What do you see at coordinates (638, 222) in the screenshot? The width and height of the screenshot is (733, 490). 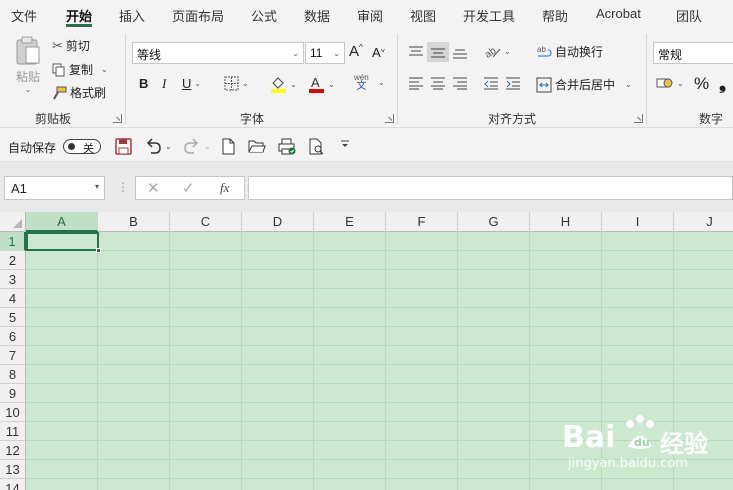 I see `column-header-i: I` at bounding box center [638, 222].